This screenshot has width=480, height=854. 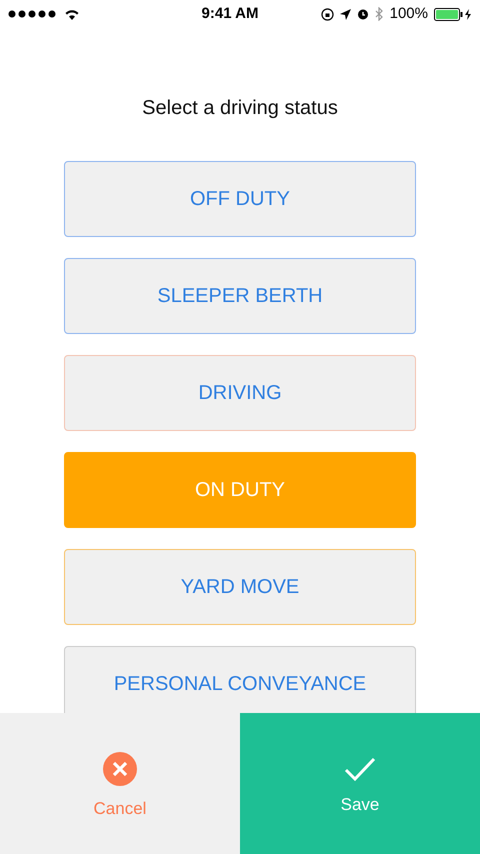 What do you see at coordinates (362, 14) in the screenshot?
I see `alarm-icon` at bounding box center [362, 14].